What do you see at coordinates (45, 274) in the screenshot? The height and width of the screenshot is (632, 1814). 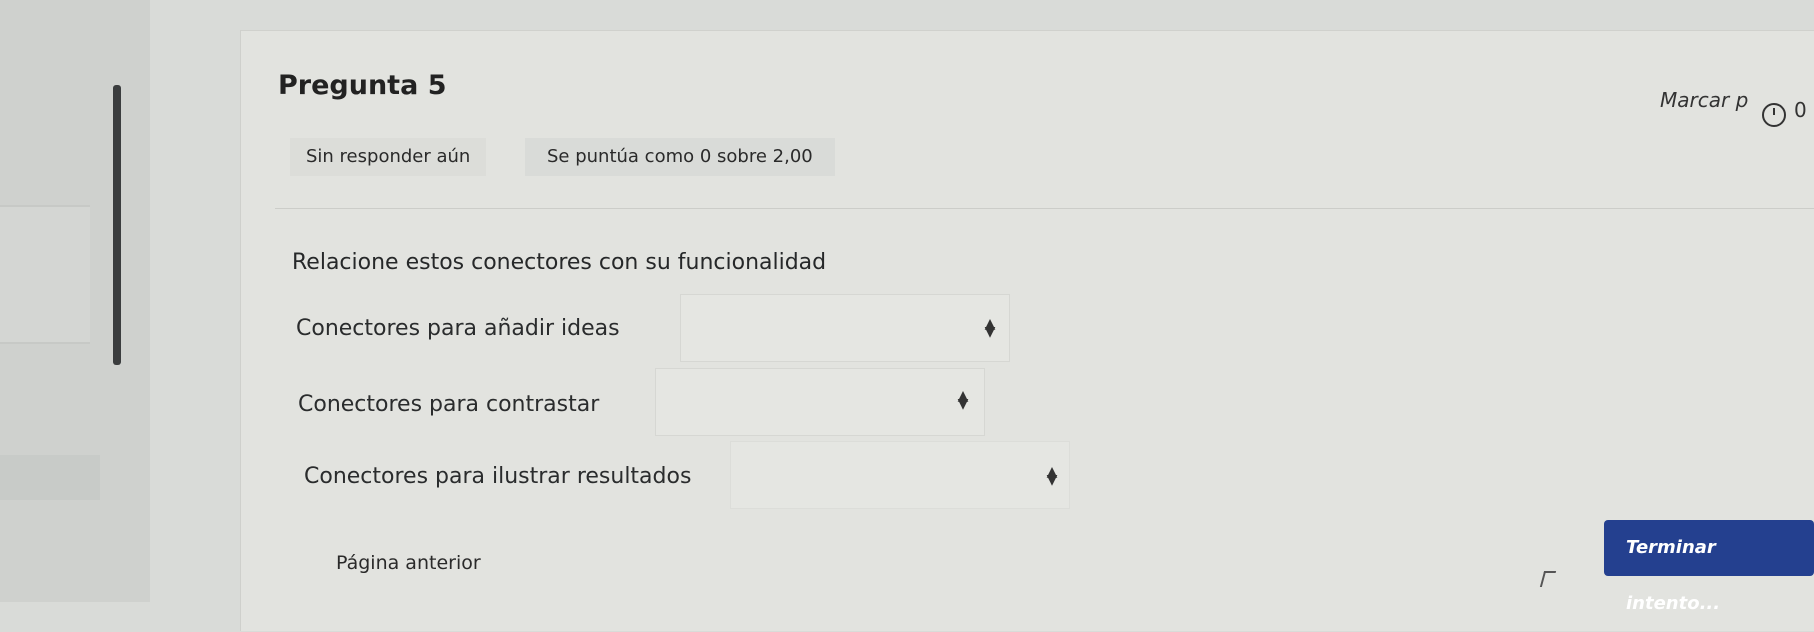 I see `left-drawer-panel` at bounding box center [45, 274].